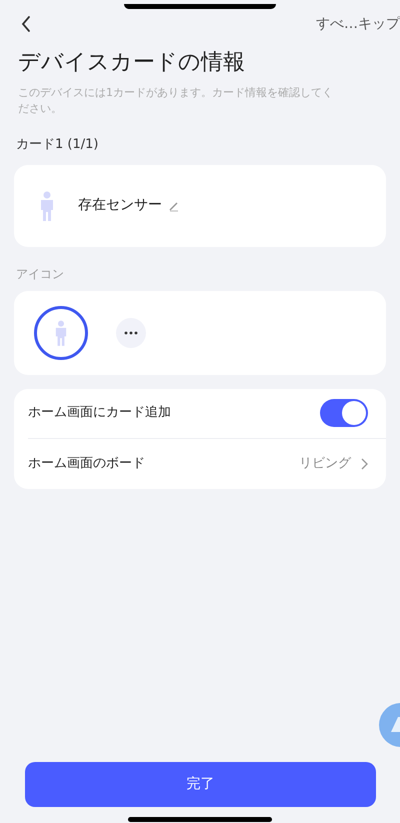  Describe the element at coordinates (174, 206) in the screenshot. I see `edit-icon` at that location.